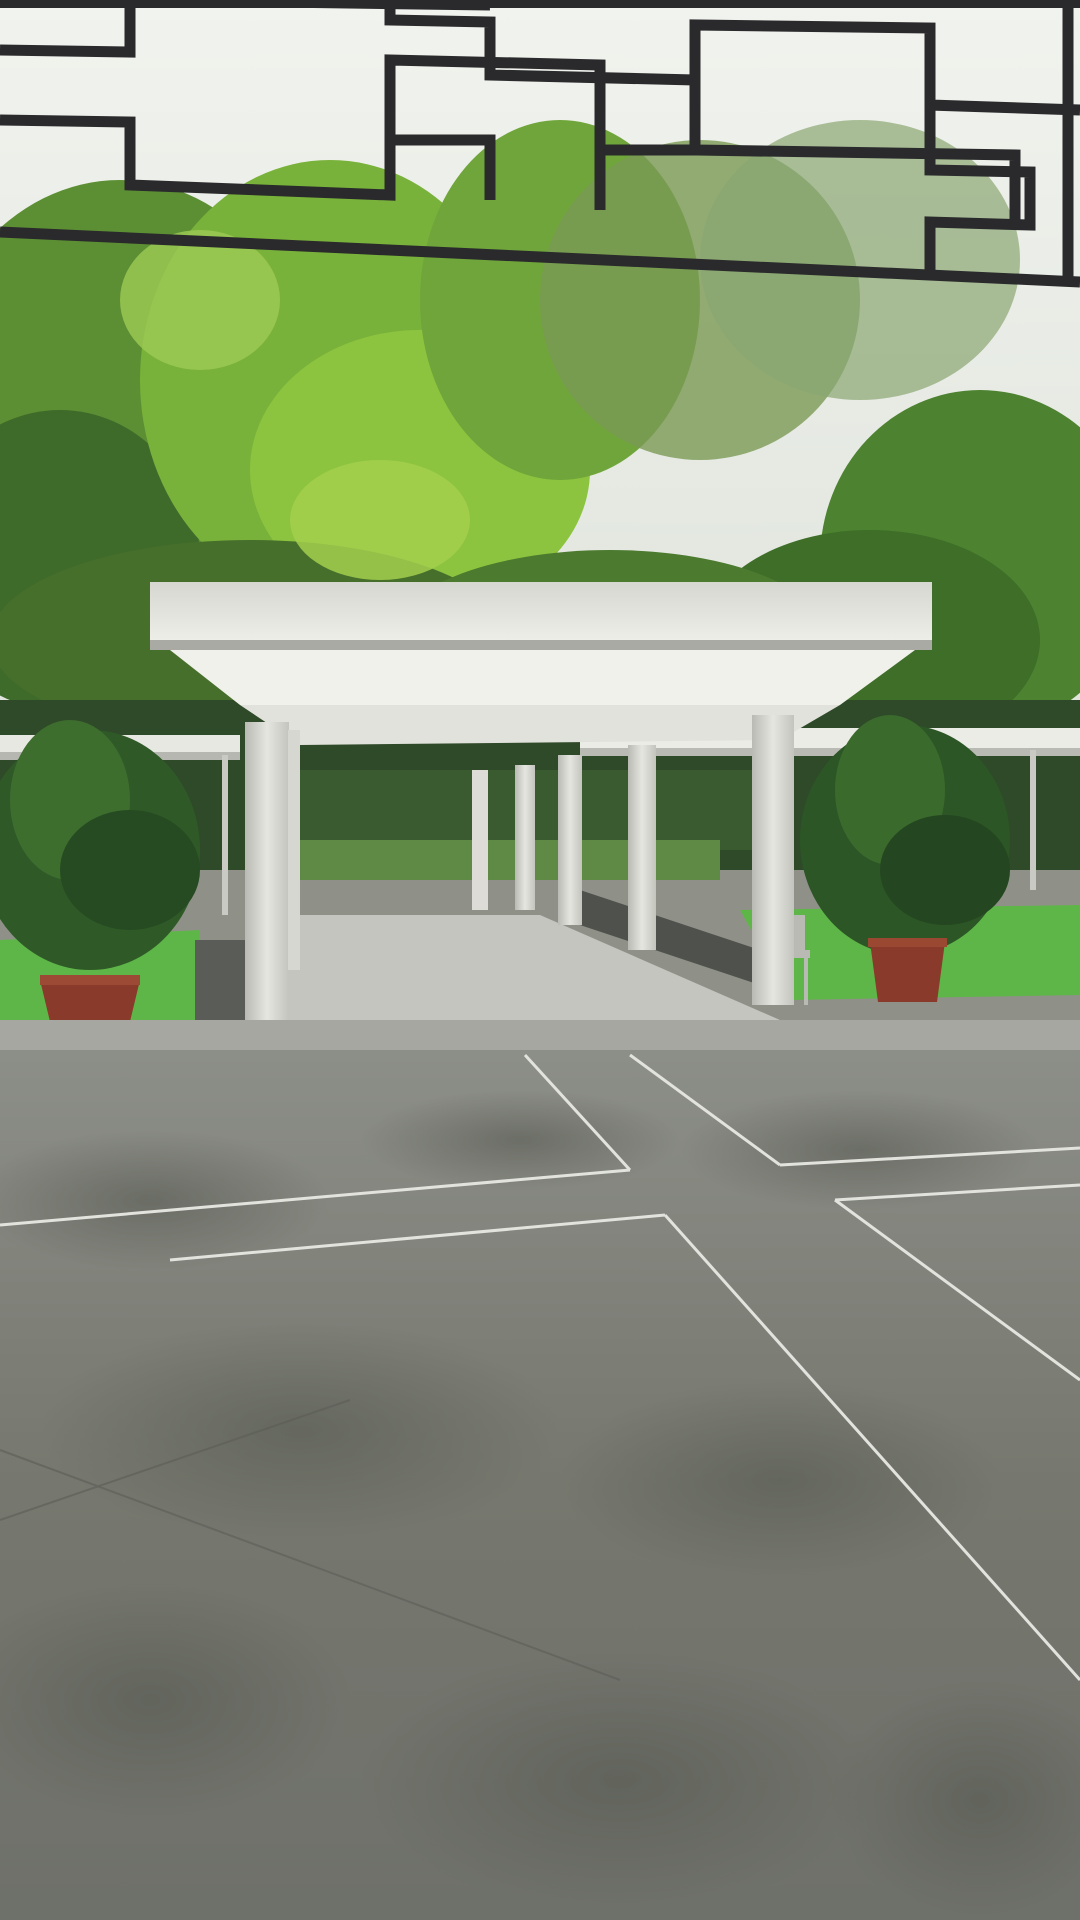  I want to click on pavilion-roof, so click(541, 613).